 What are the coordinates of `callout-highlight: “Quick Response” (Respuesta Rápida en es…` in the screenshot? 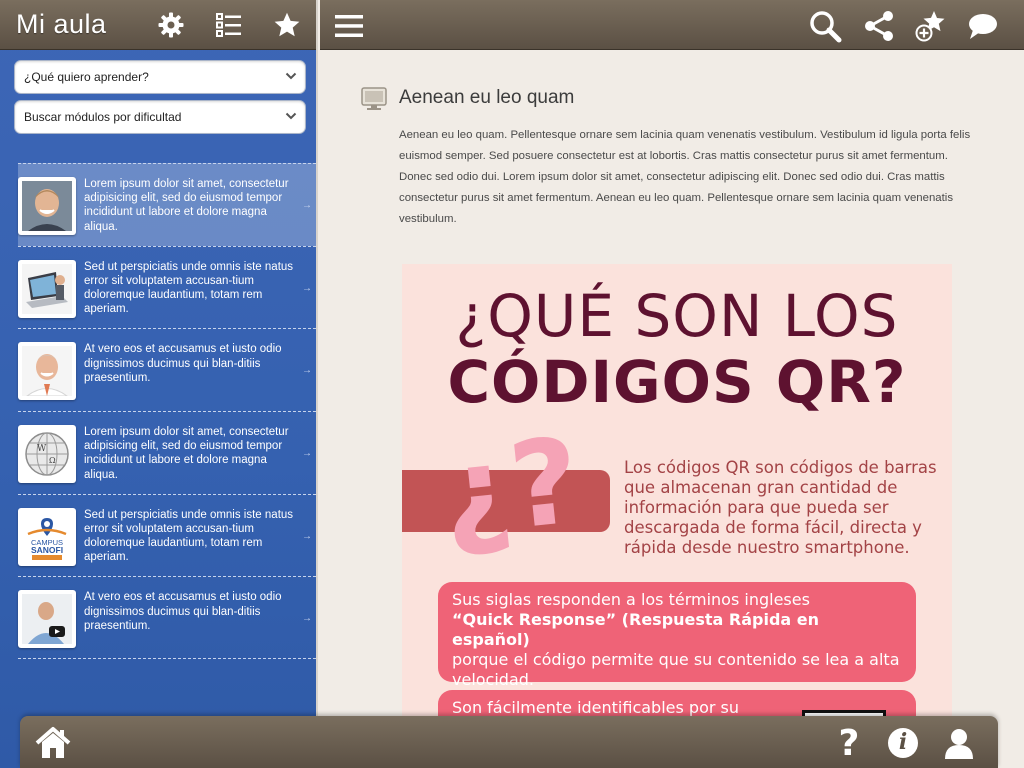 It's located at (636, 629).